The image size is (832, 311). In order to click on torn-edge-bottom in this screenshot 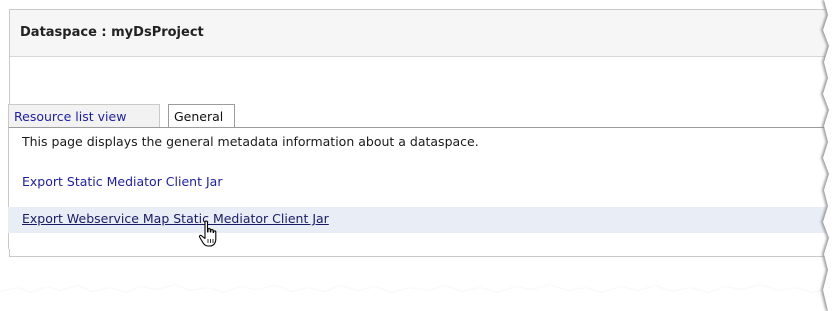, I will do `click(416, 298)`.